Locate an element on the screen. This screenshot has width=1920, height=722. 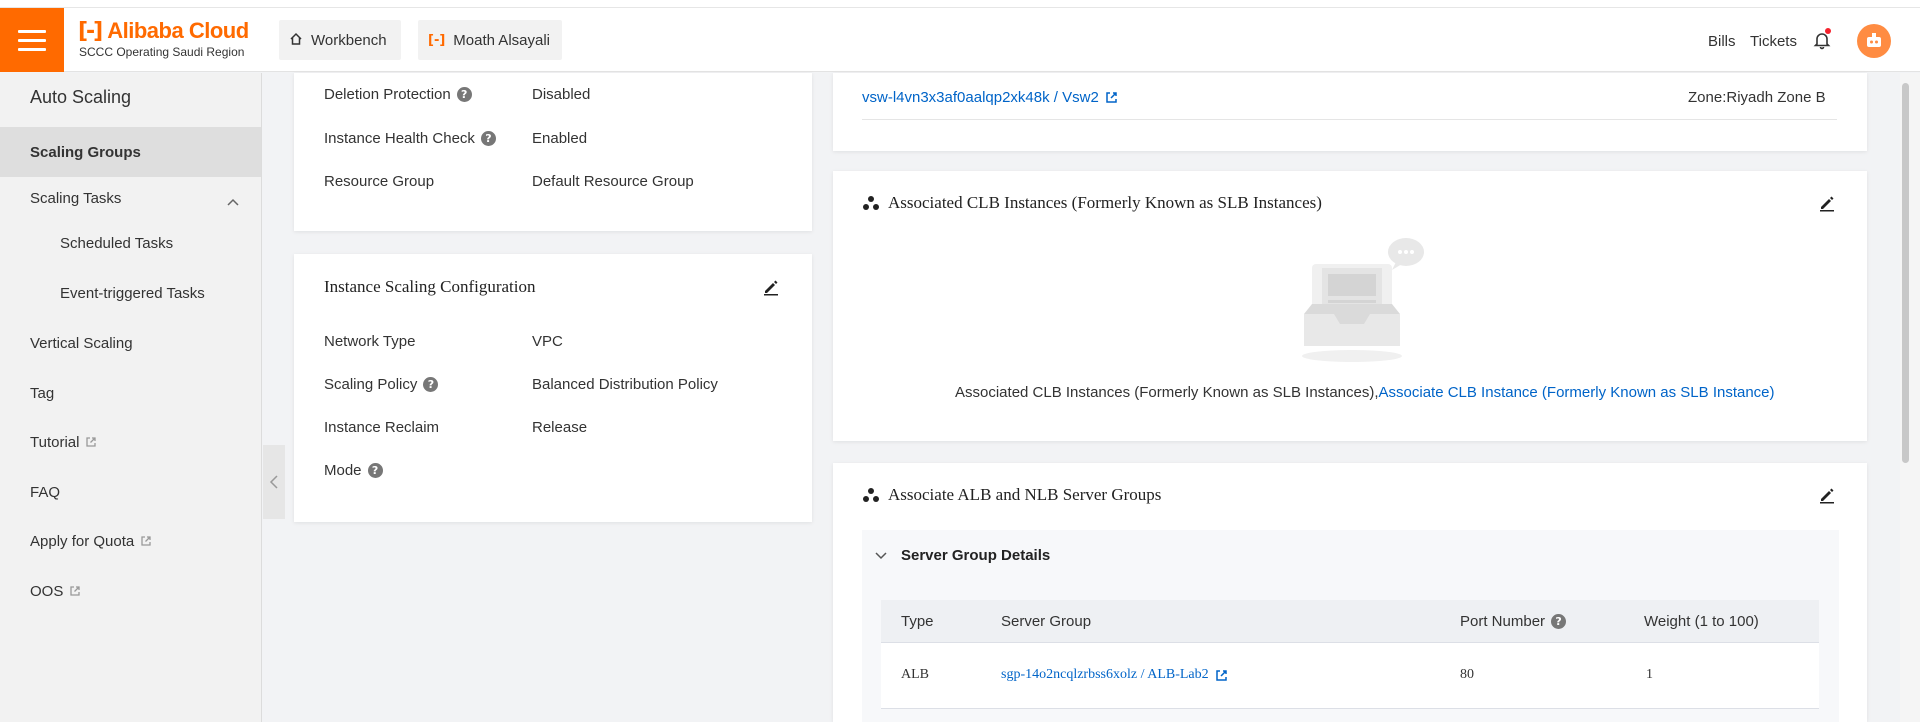
sidebar-item-faq: FAQ is located at coordinates (130, 492).